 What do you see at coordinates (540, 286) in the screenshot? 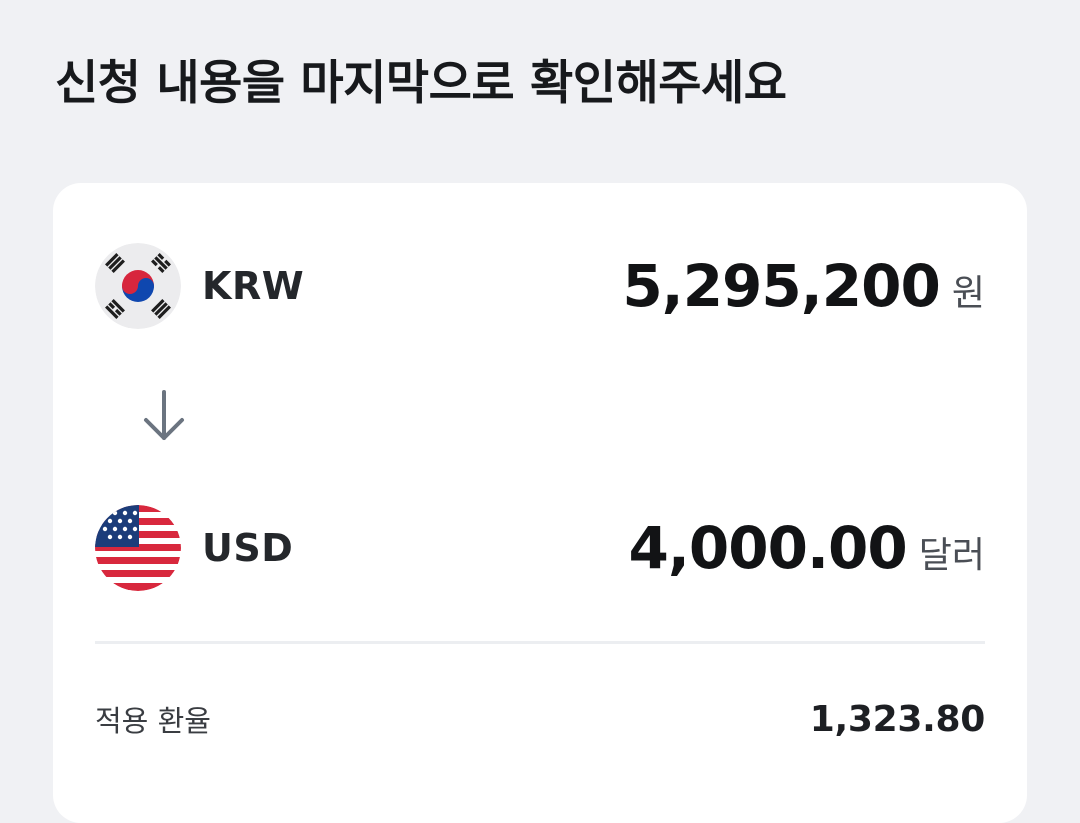
I see `source-currency-row: KRW 5,295,200 원` at bounding box center [540, 286].